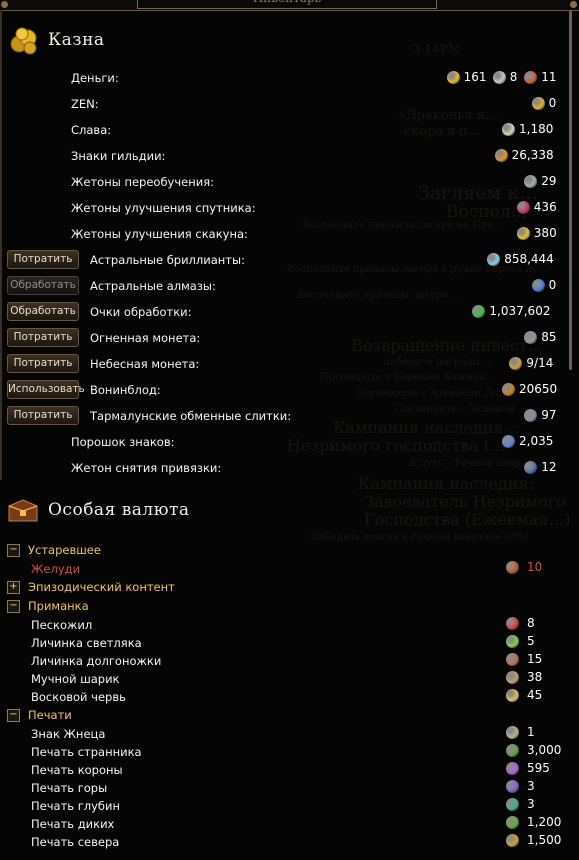 The width and height of the screenshot is (579, 860). I want to click on retraining-token-icon, so click(531, 181).